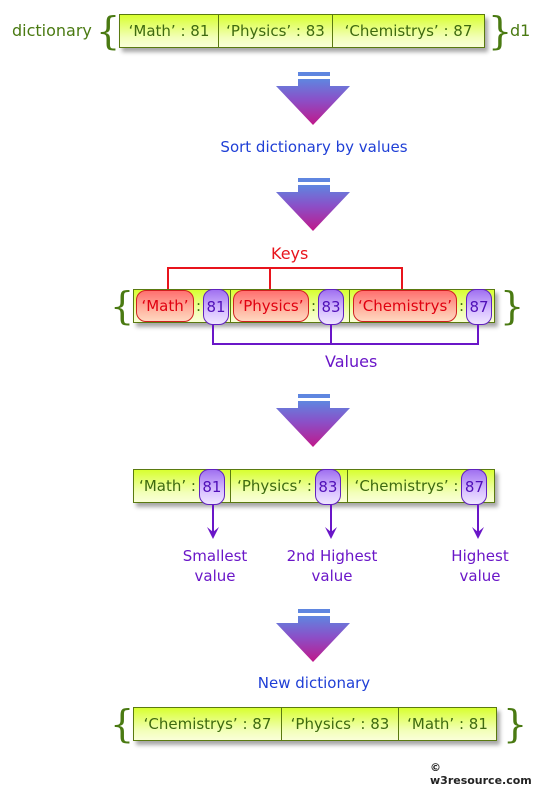  Describe the element at coordinates (165, 306) in the screenshot. I see `key-pill: ‘Math’` at that location.